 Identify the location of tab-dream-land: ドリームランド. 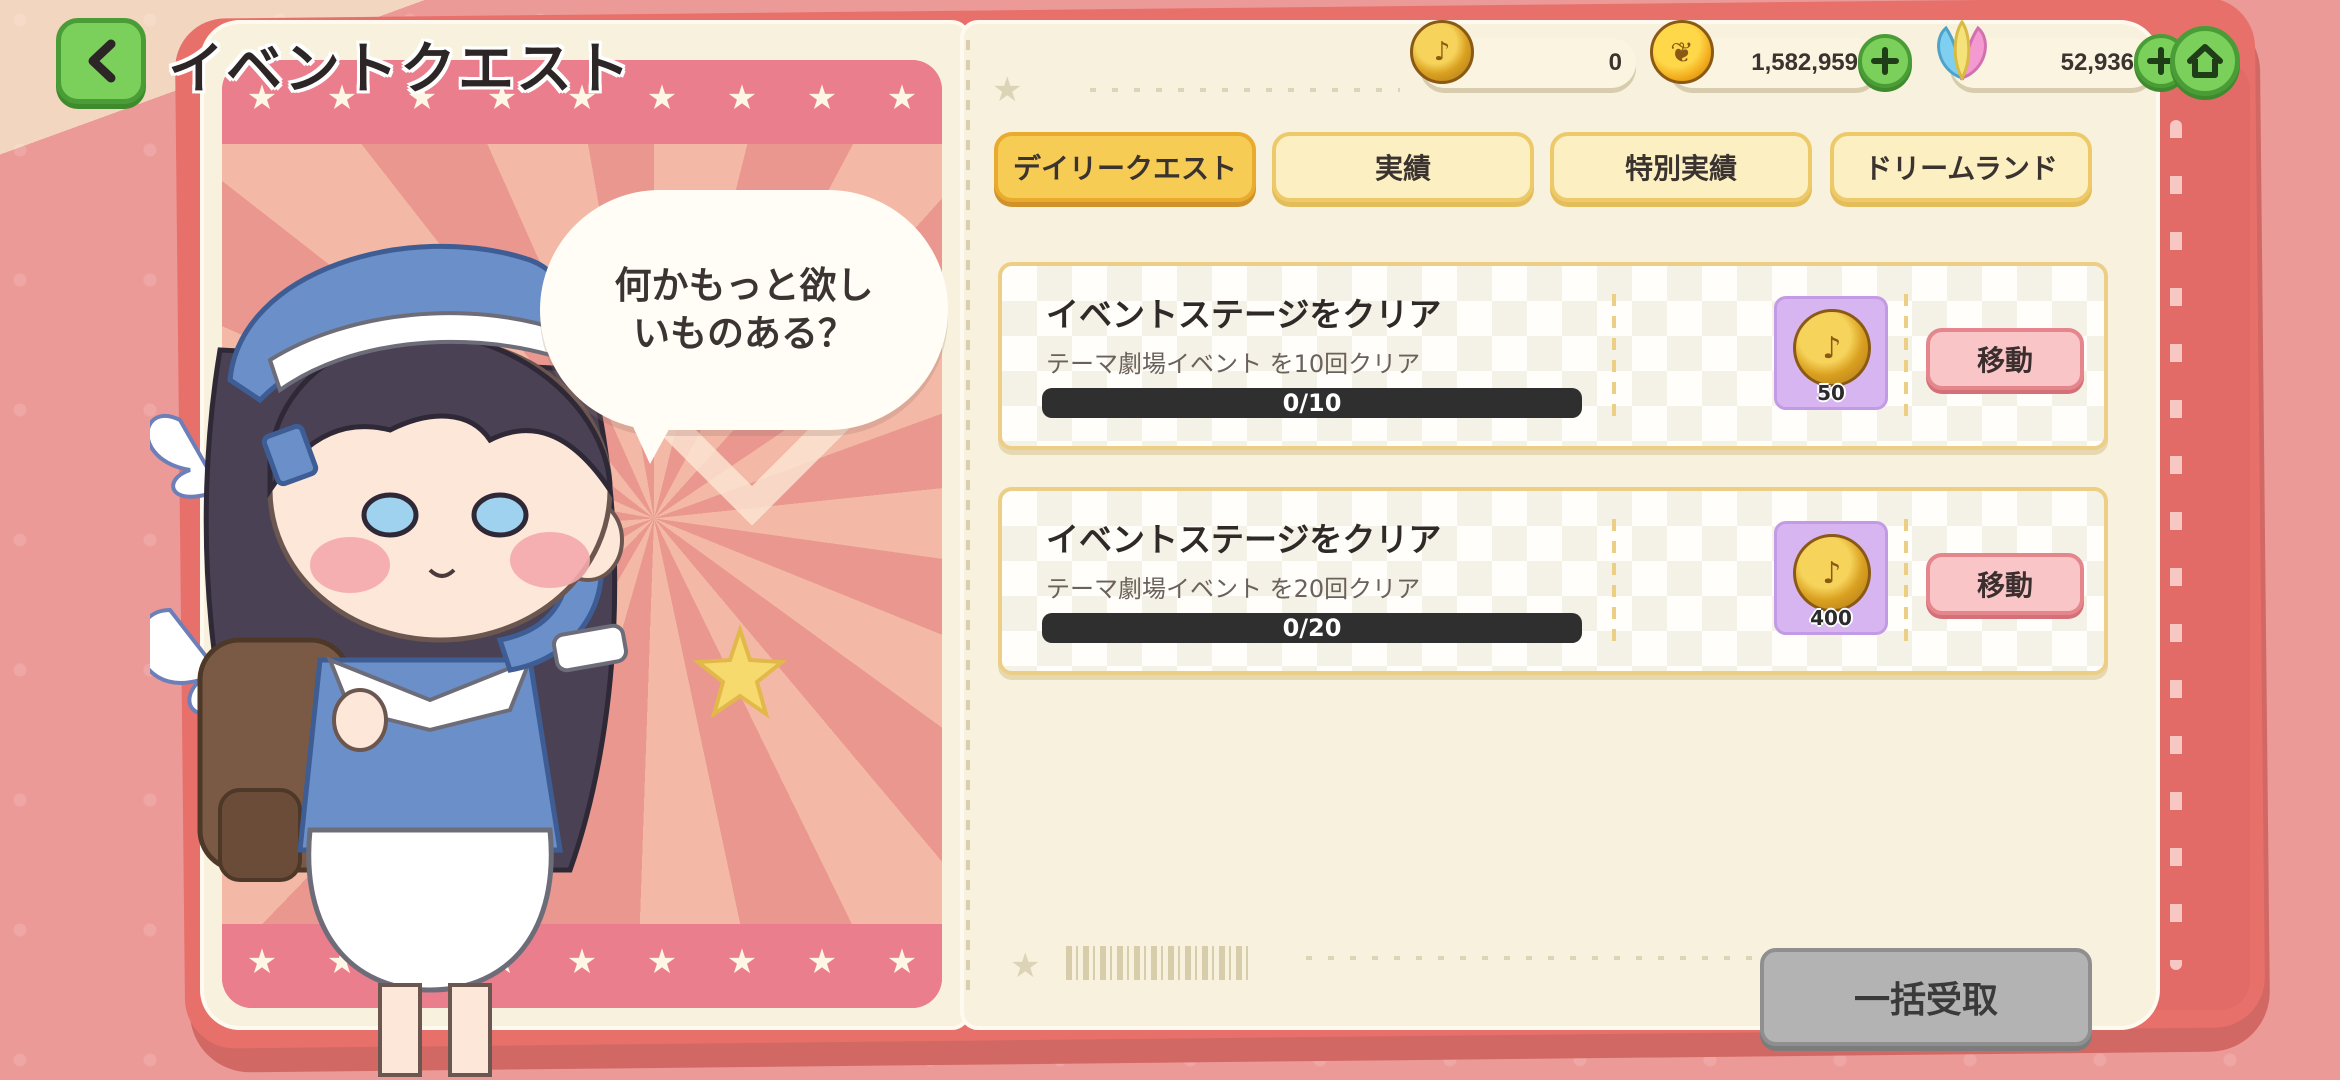
(1961, 167).